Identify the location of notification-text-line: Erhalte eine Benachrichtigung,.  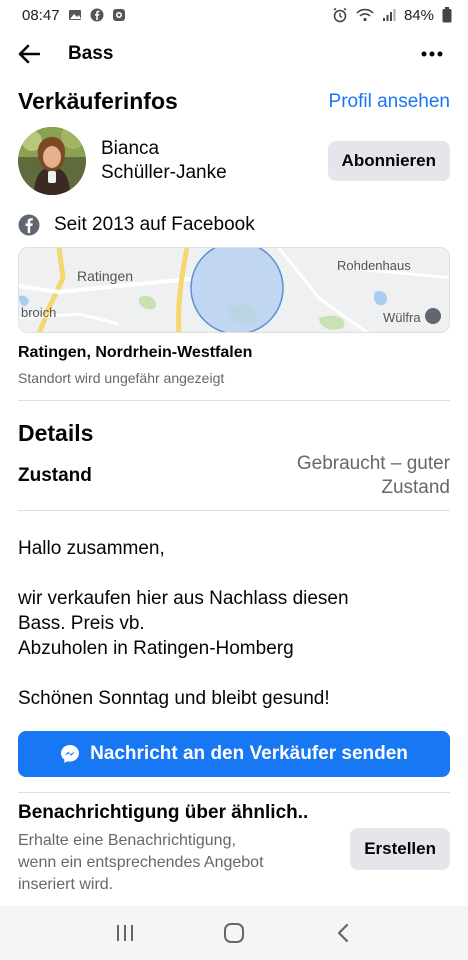
(127, 840).